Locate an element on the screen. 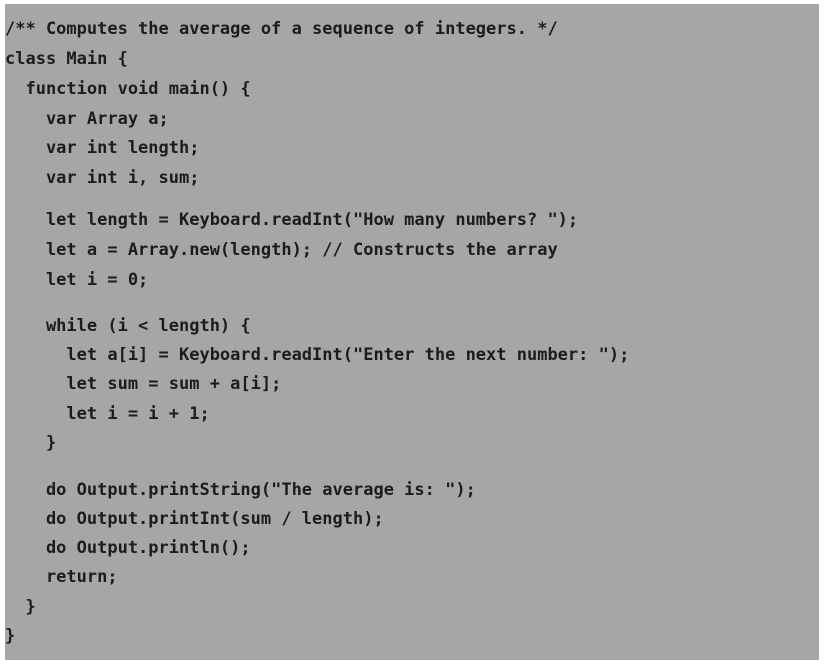 This screenshot has height=668, width=828. code-line-increment-i: let i = i + 1; is located at coordinates (107, 414).